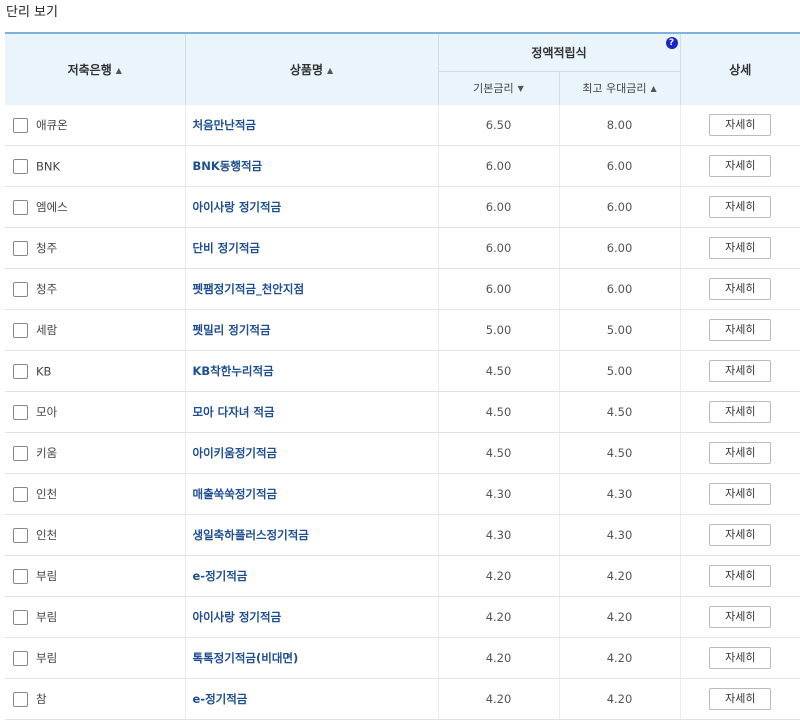  Describe the element at coordinates (47, 330) in the screenshot. I see `bank-name: 세람` at that location.